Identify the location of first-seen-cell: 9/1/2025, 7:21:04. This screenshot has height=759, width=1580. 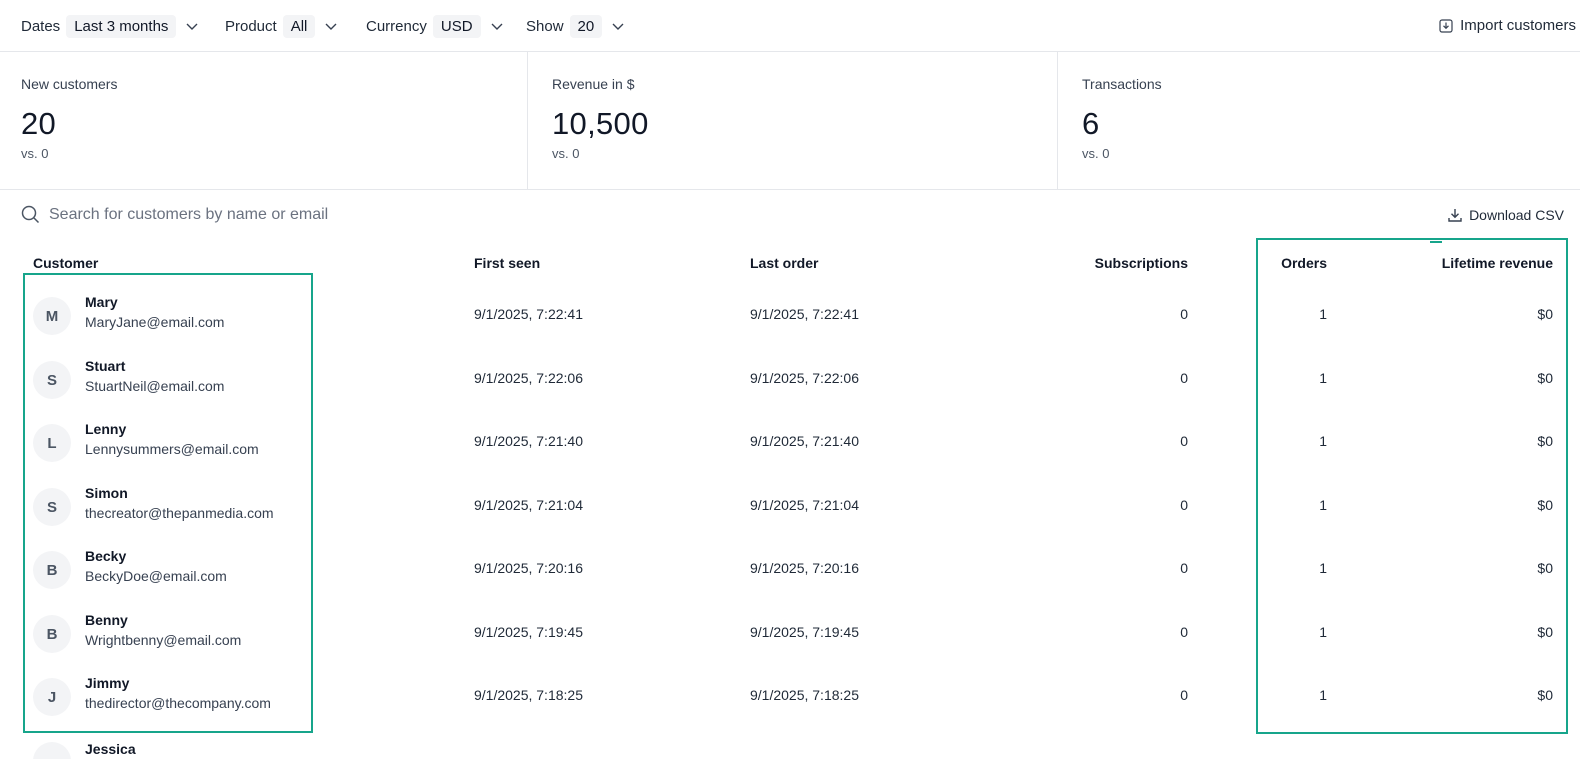
(528, 505).